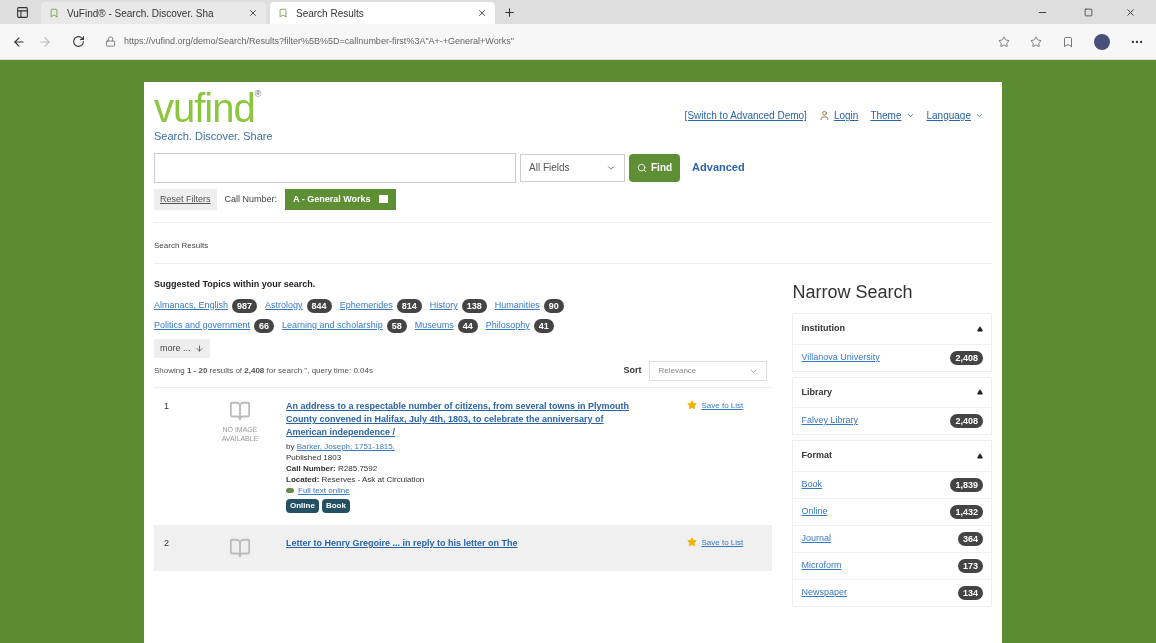  I want to click on browser-tab: VuFind® - Search. Discover. Sha, so click(153, 13).